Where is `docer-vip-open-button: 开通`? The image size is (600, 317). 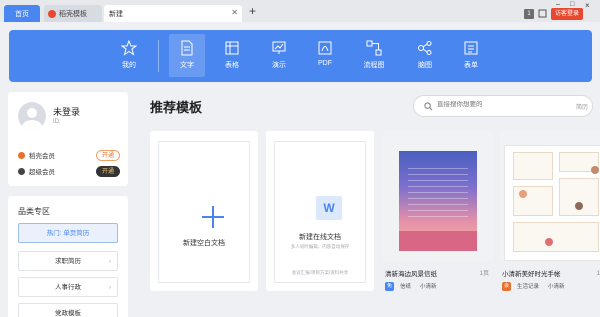
docer-vip-open-button: 开通 is located at coordinates (108, 155).